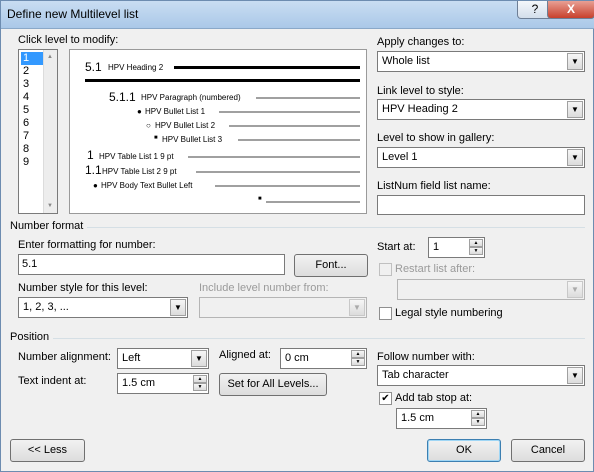 This screenshot has height=472, width=594. Describe the element at coordinates (297, 358) in the screenshot. I see `aligned-at-value: 0 cm` at that location.